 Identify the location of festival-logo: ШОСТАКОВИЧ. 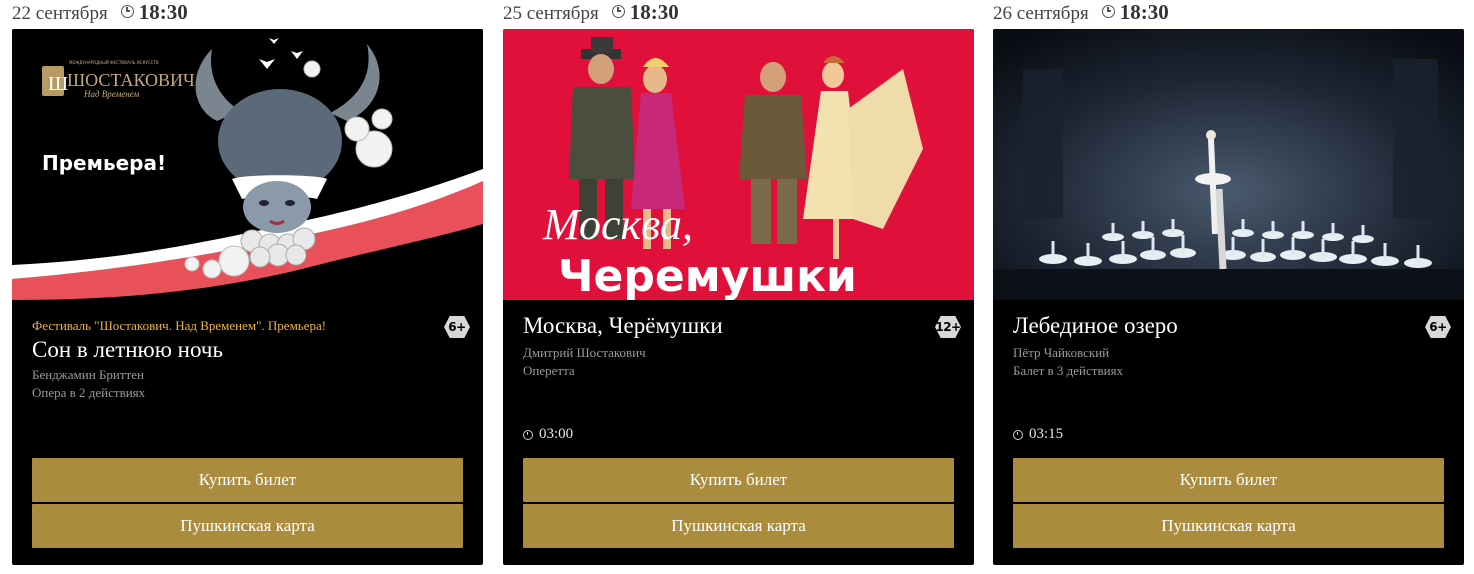
(131, 80).